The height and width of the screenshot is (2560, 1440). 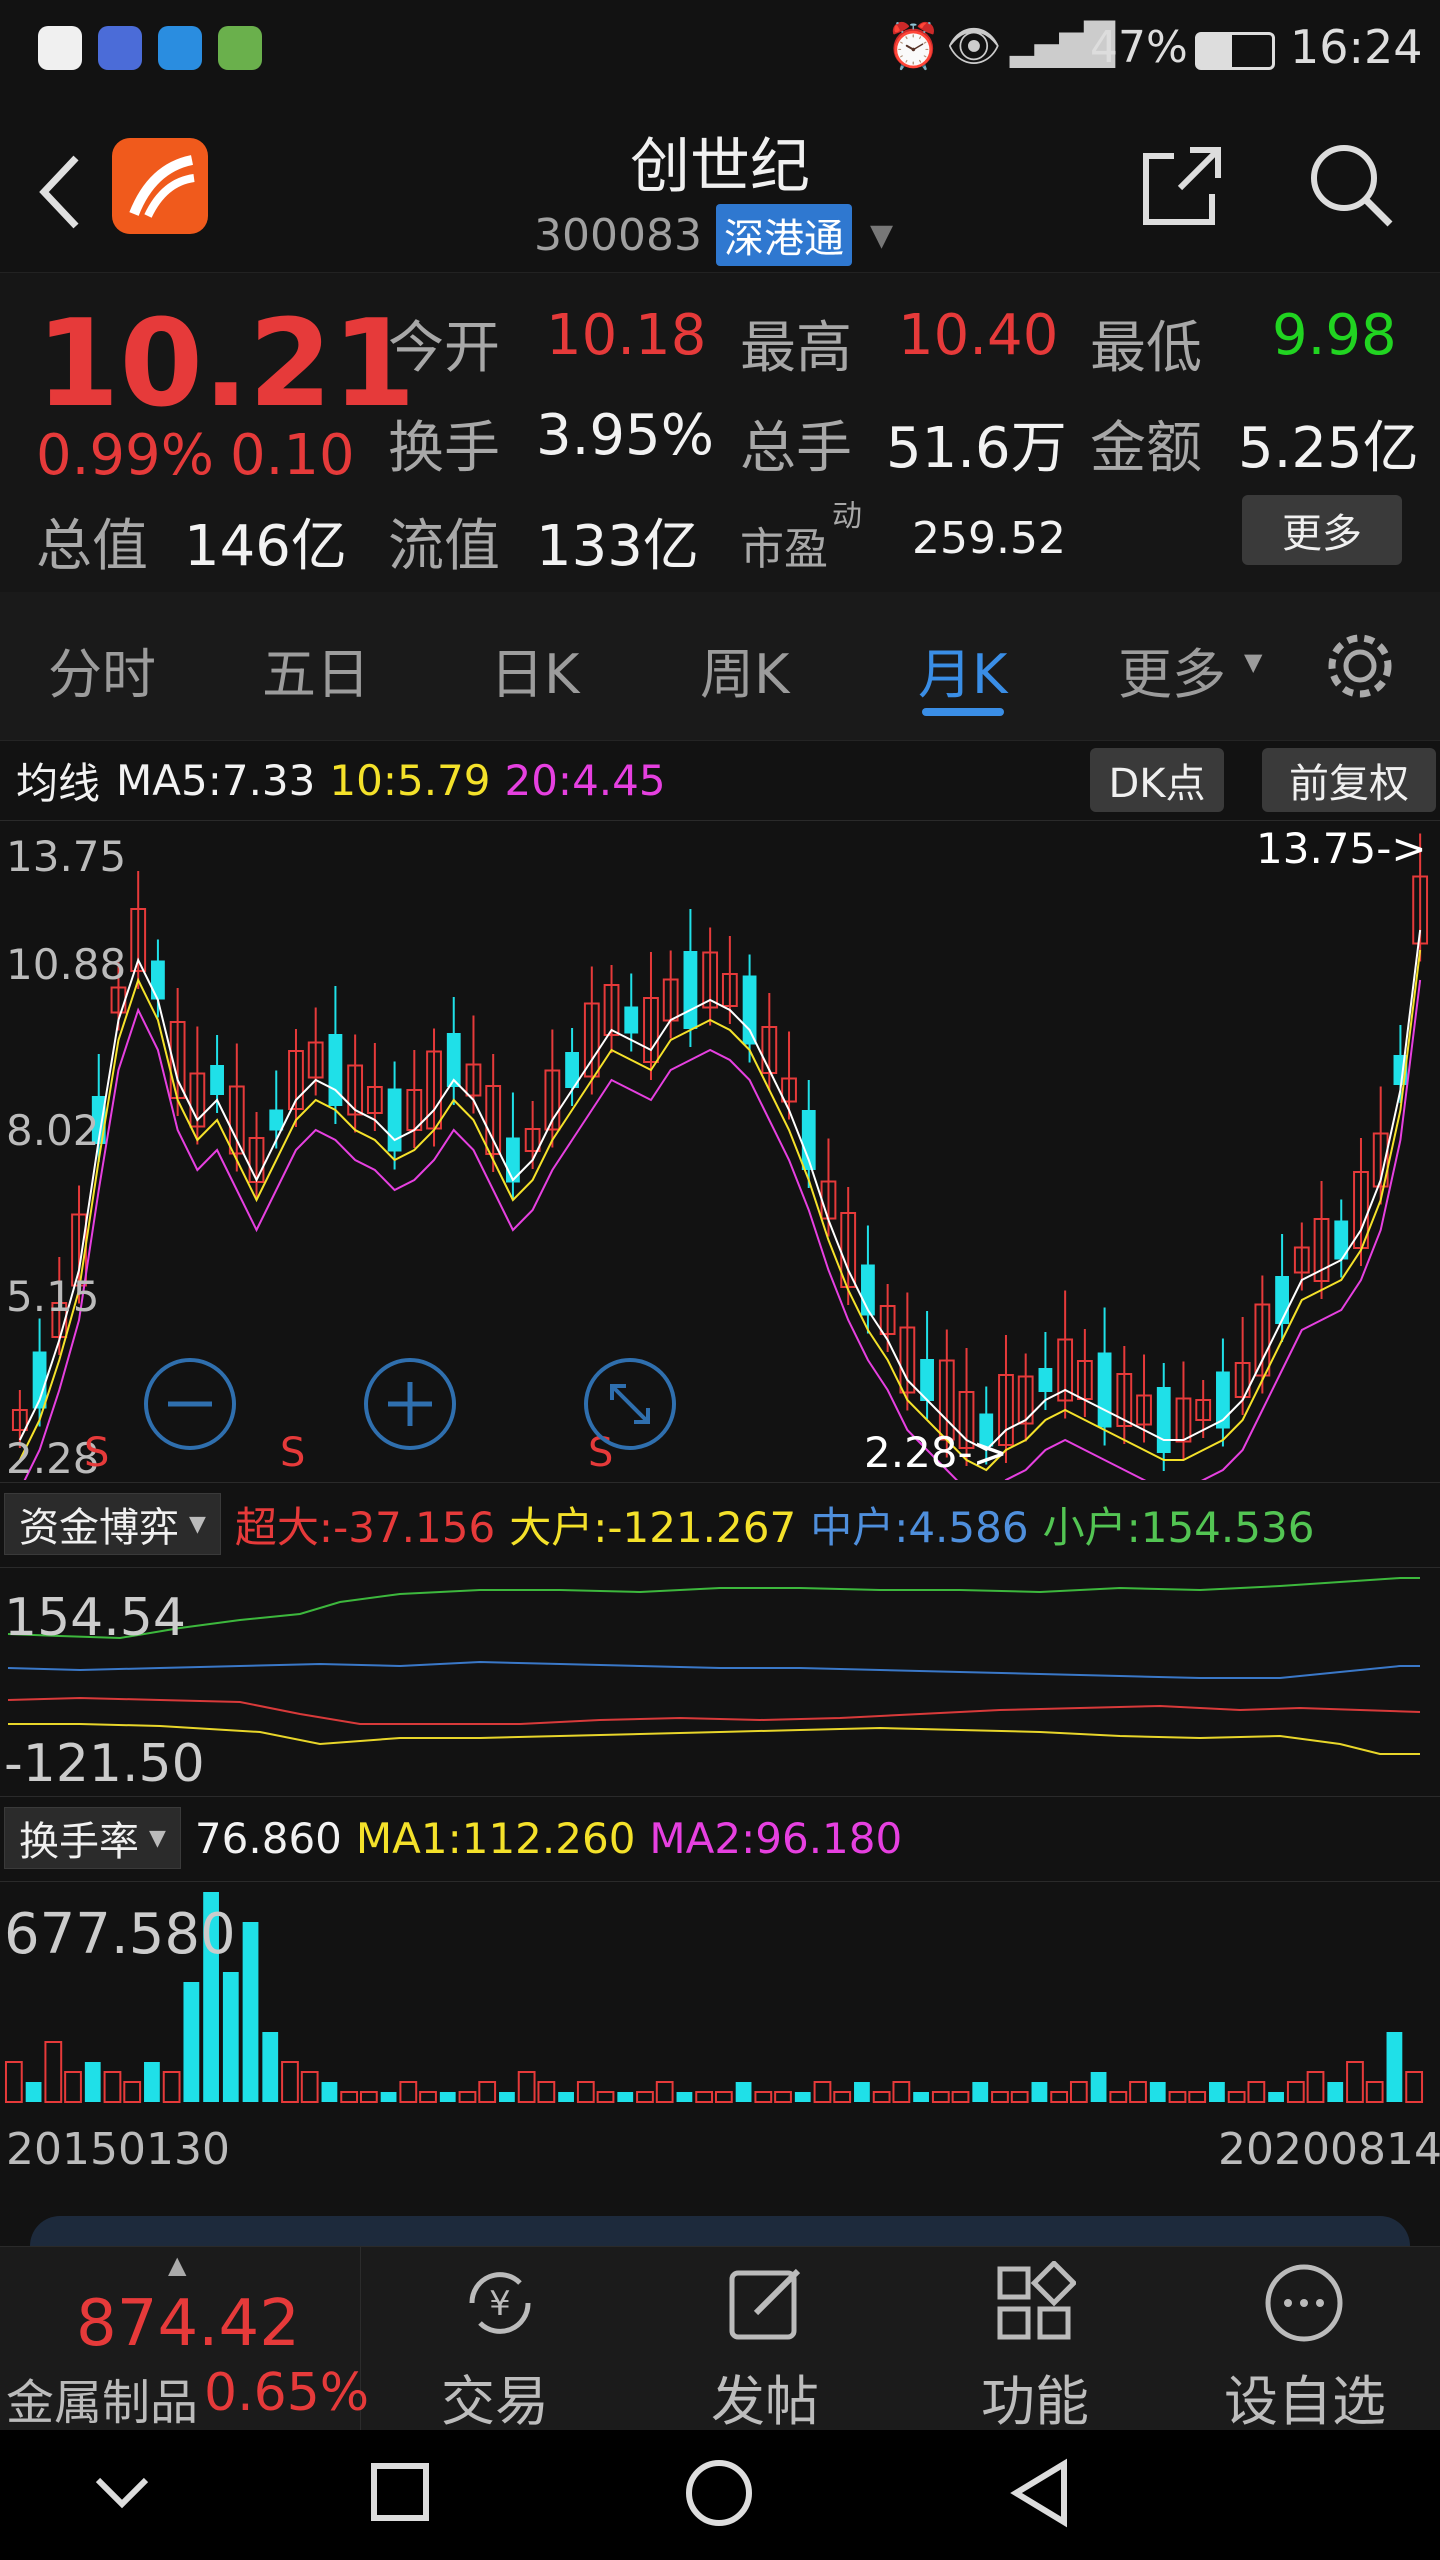 I want to click on turnover-value: 3.95%, so click(x=625, y=435).